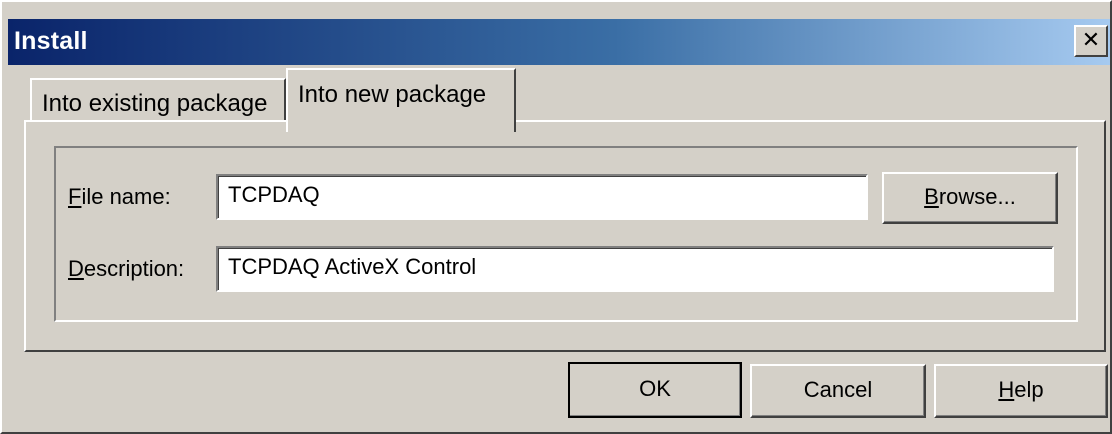  What do you see at coordinates (119, 196) in the screenshot?
I see `file-name-label: File name:` at bounding box center [119, 196].